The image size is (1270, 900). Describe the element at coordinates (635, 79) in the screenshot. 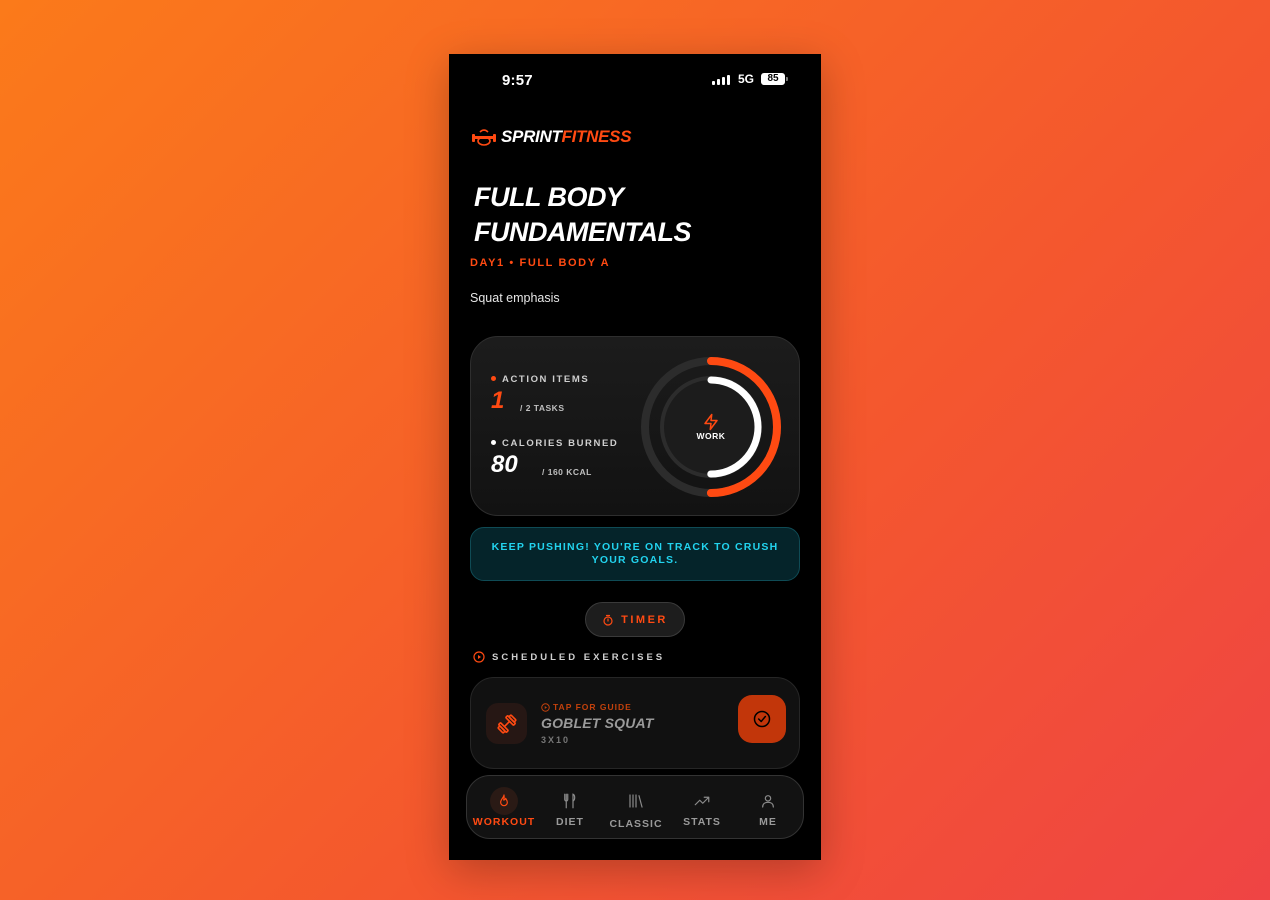

I see `status-bar: 9:57 5G 85` at that location.